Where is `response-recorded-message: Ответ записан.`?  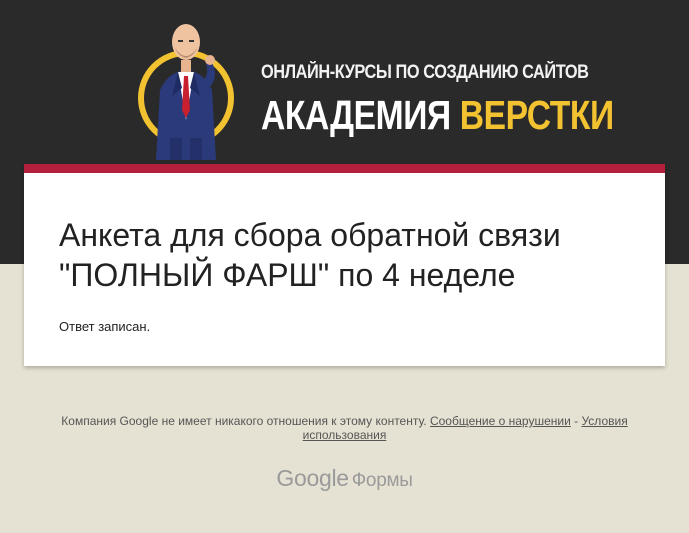
response-recorded-message: Ответ записан. is located at coordinates (105, 326).